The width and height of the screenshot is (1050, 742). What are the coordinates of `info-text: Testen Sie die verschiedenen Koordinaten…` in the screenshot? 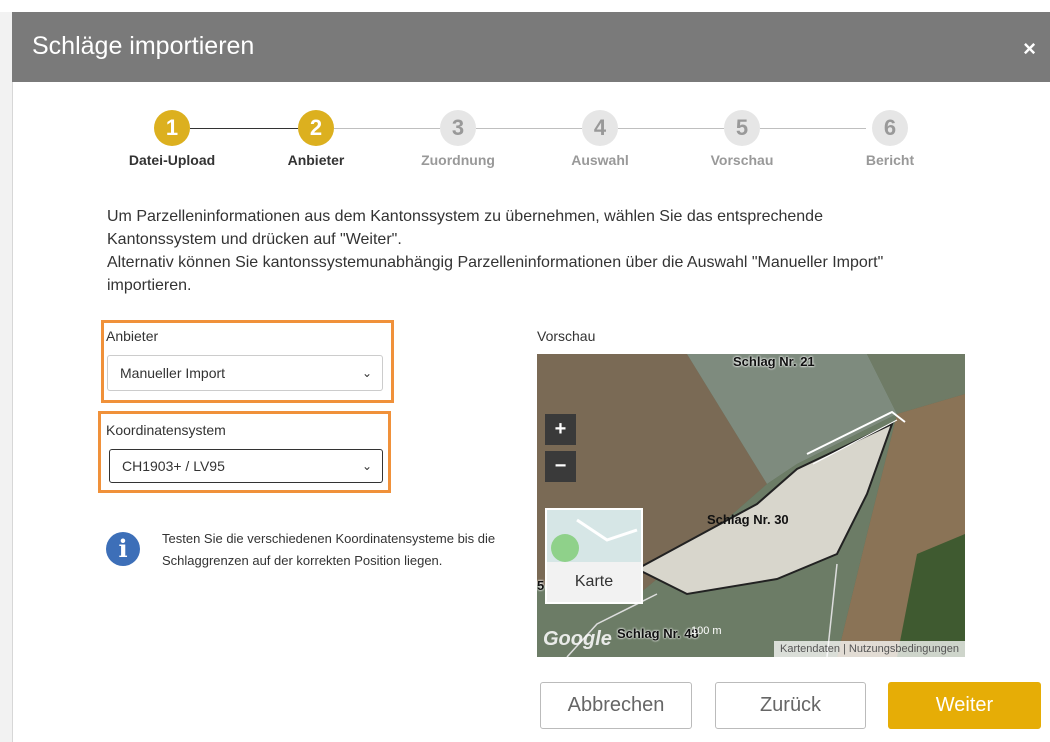 It's located at (329, 549).